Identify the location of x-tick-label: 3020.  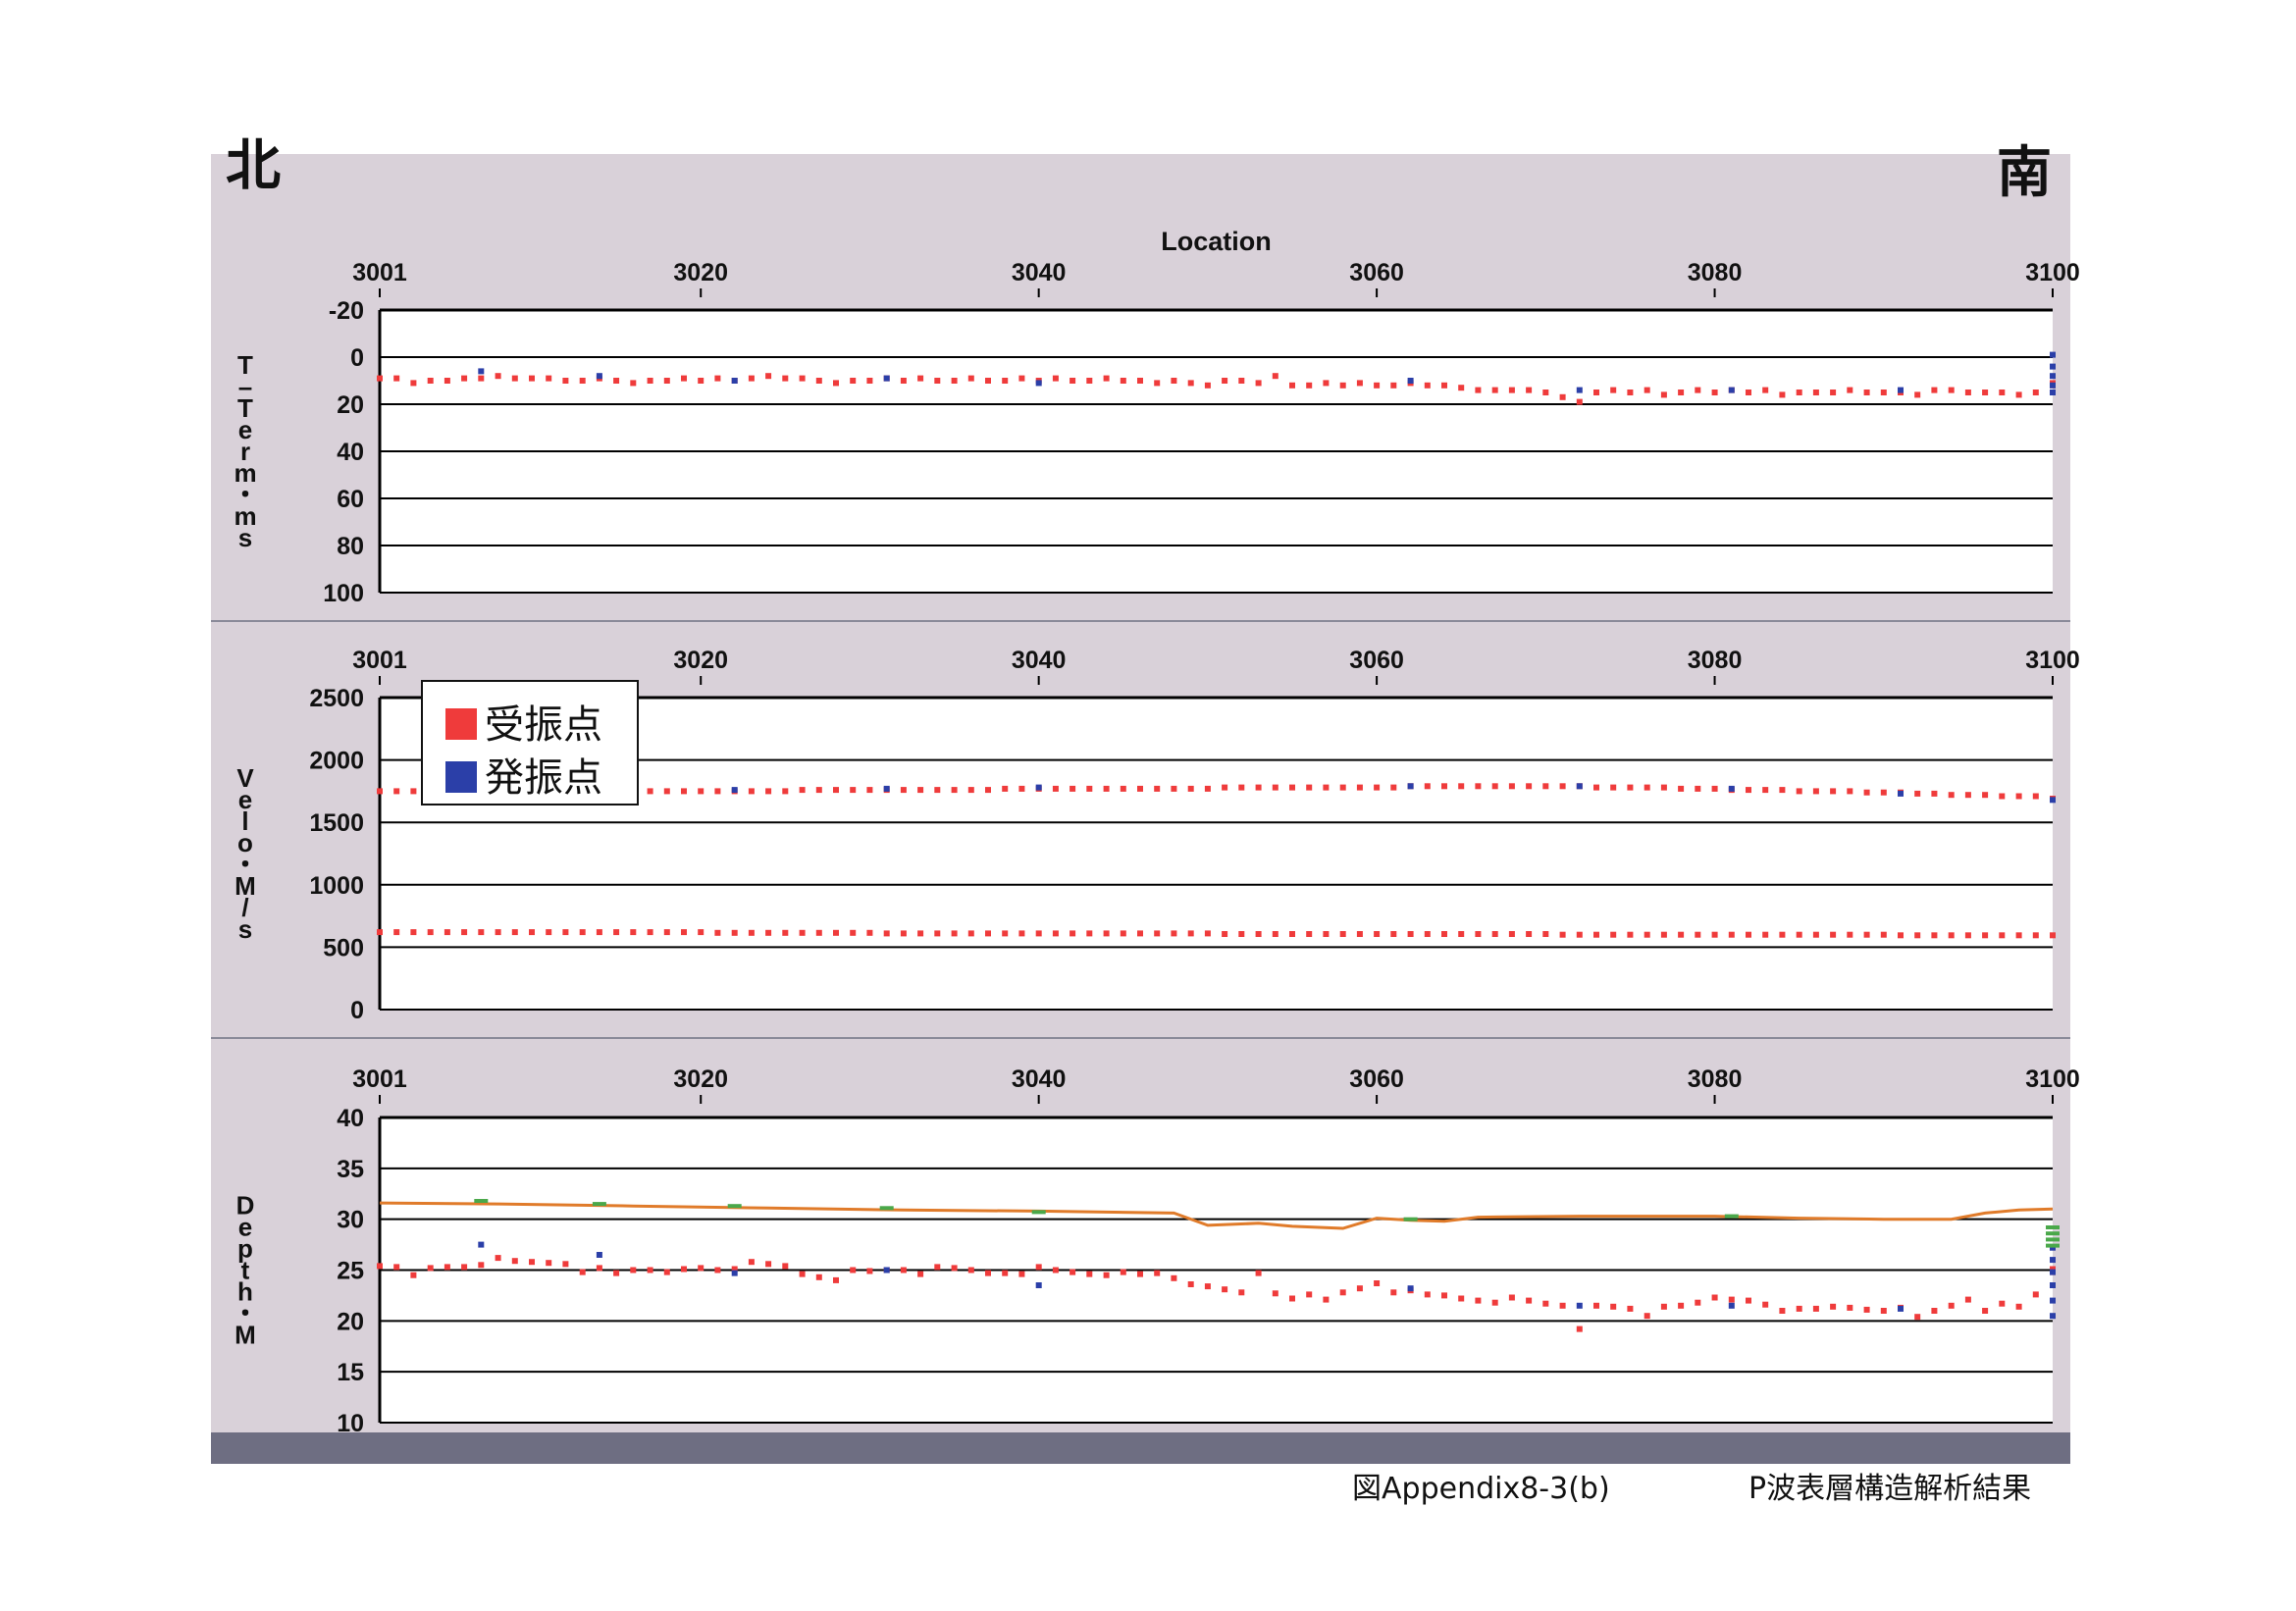
(700, 660).